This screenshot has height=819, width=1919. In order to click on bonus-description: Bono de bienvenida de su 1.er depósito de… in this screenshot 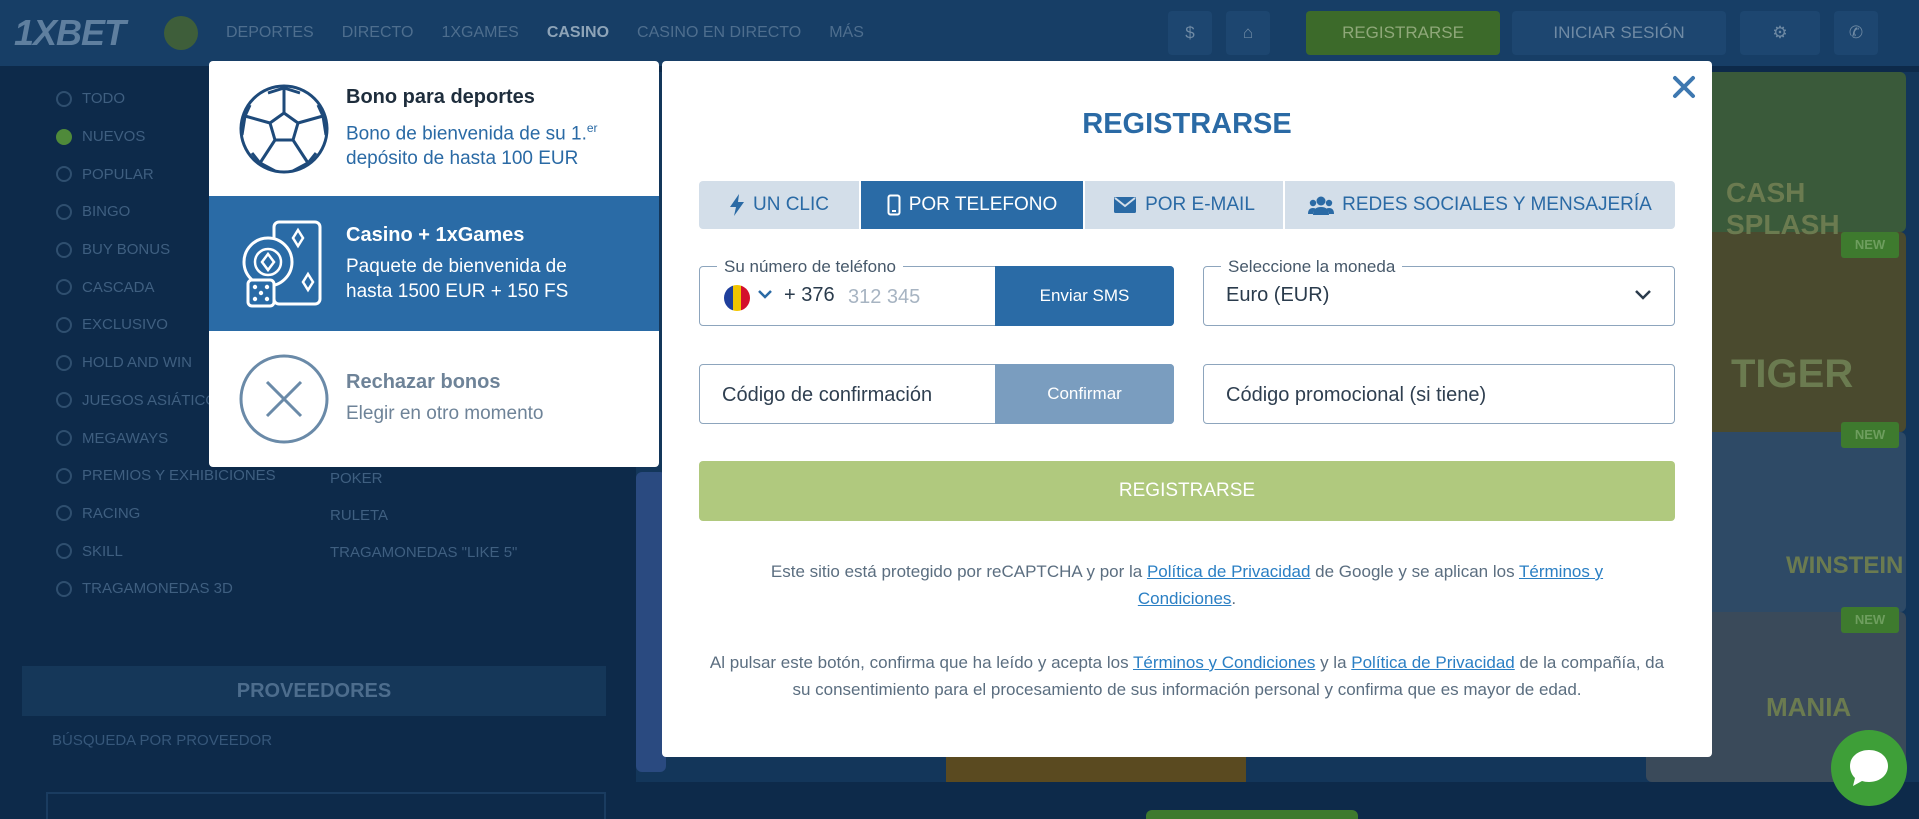, I will do `click(472, 145)`.